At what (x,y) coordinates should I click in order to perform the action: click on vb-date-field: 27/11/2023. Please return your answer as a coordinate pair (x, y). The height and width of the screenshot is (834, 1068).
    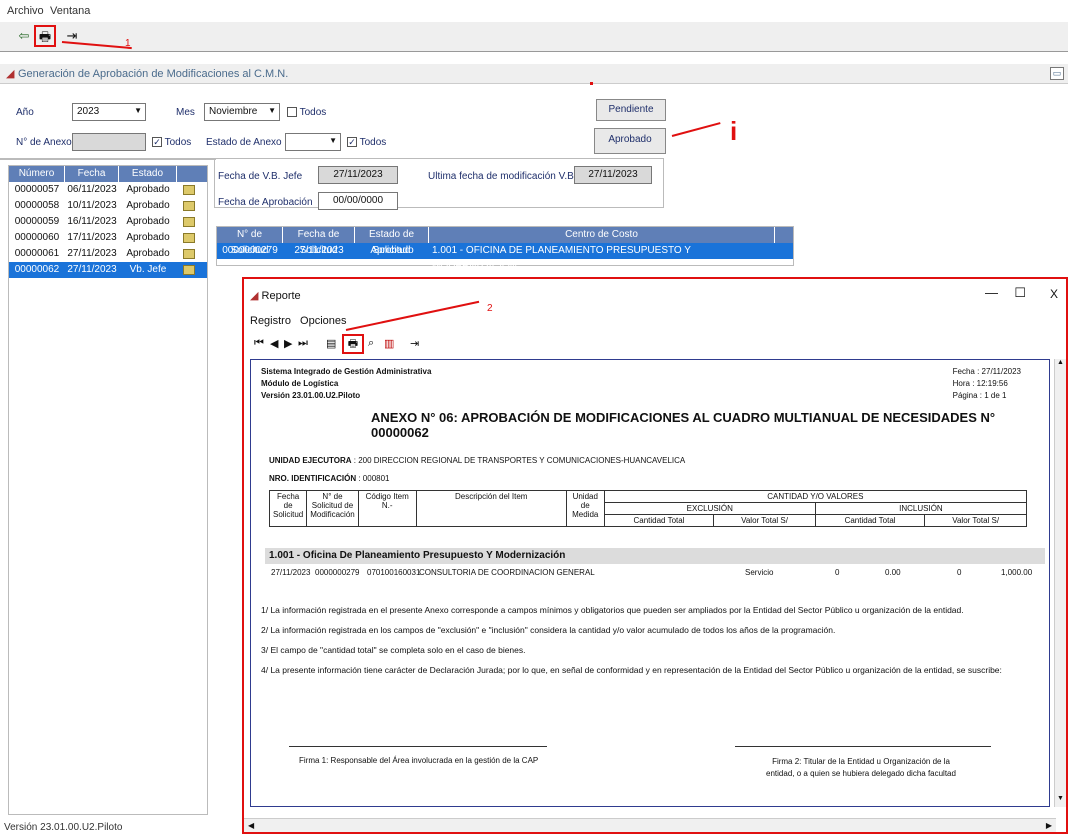
    Looking at the image, I should click on (358, 175).